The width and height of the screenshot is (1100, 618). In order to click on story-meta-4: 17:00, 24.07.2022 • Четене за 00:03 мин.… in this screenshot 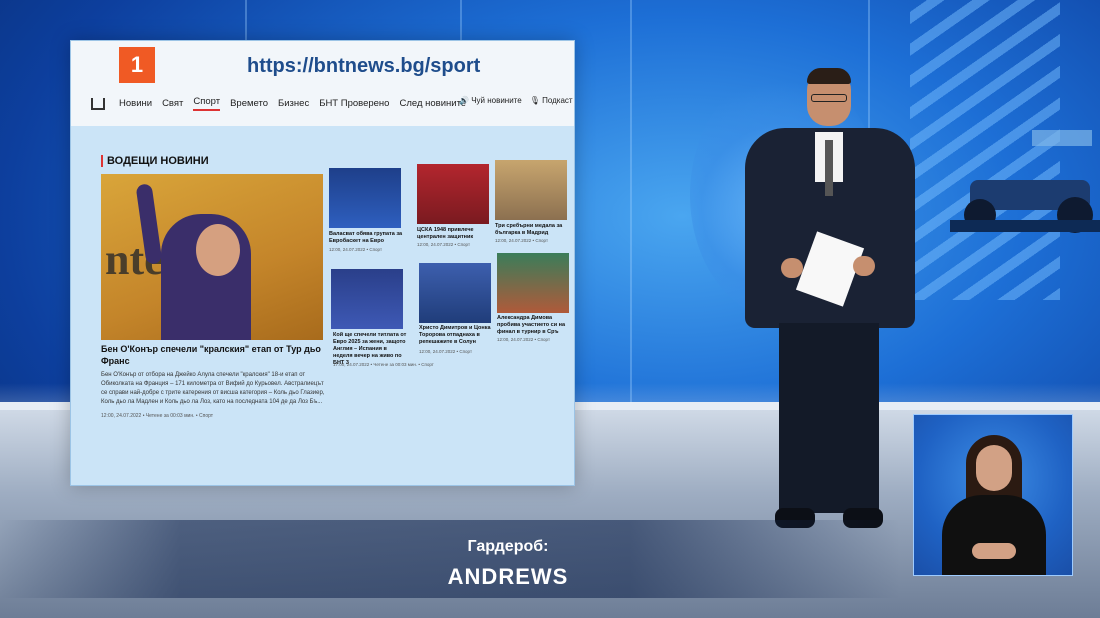, I will do `click(383, 364)`.